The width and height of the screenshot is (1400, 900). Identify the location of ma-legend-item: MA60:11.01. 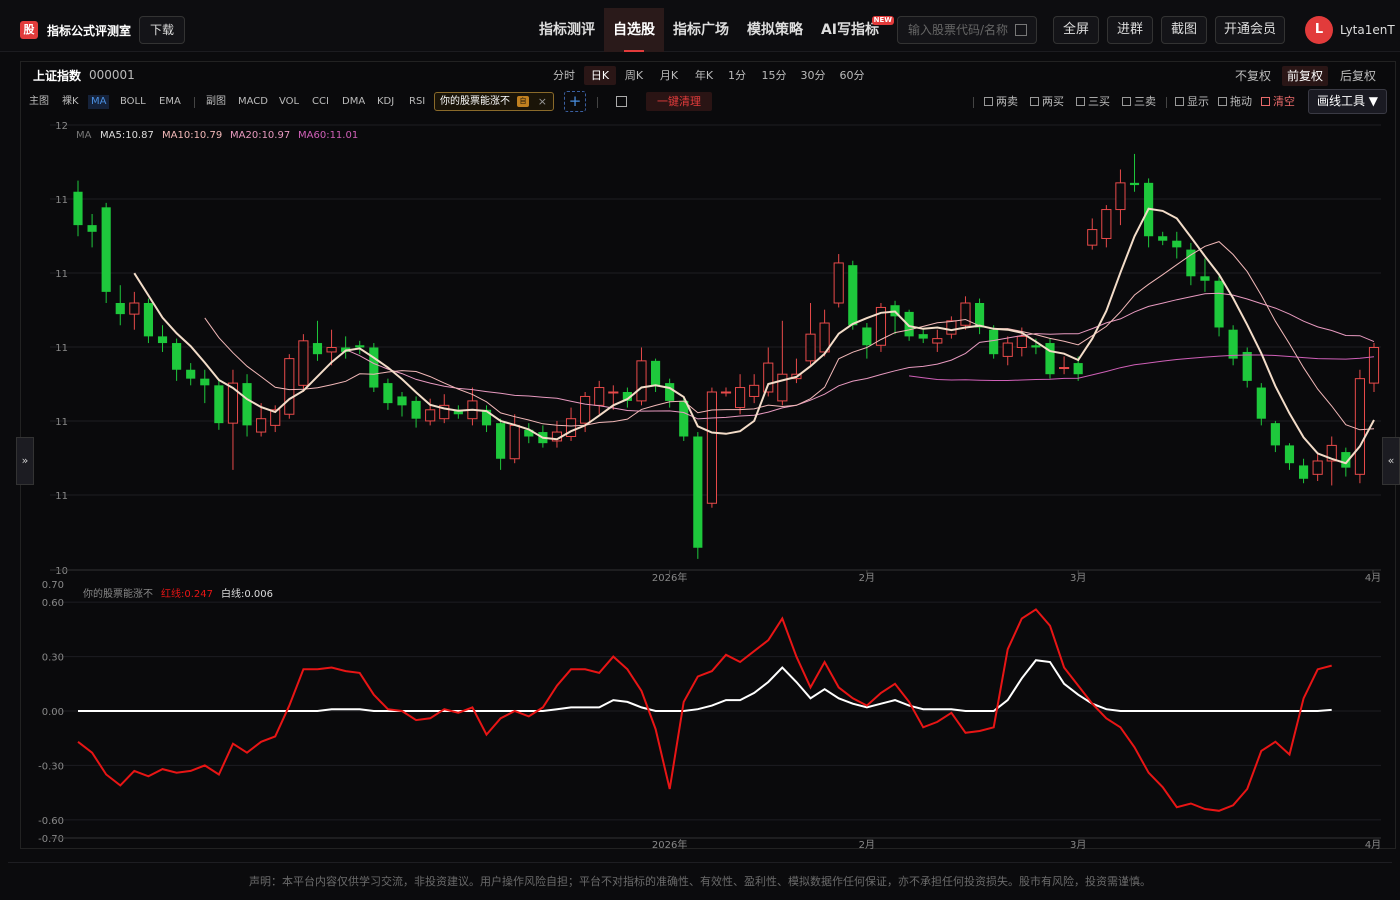
(328, 135).